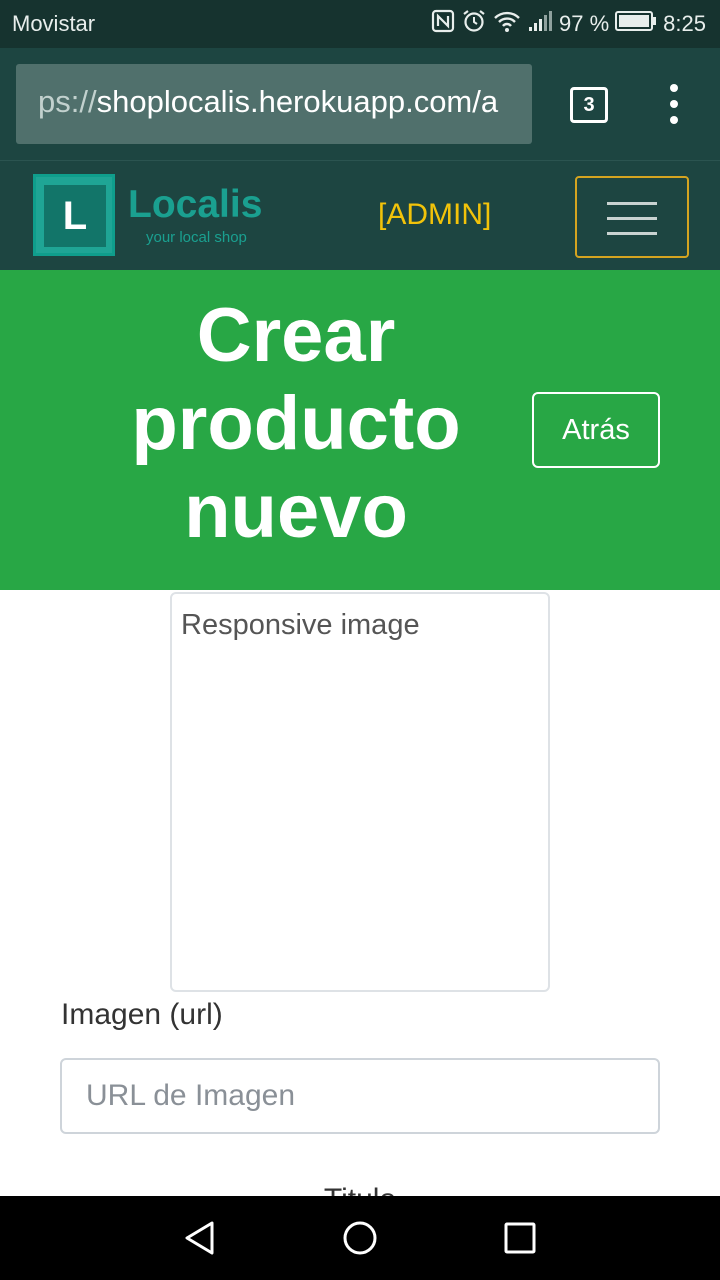 Image resolution: width=720 pixels, height=1280 pixels. I want to click on title-label-clip: Titulo, so click(360, 1189).